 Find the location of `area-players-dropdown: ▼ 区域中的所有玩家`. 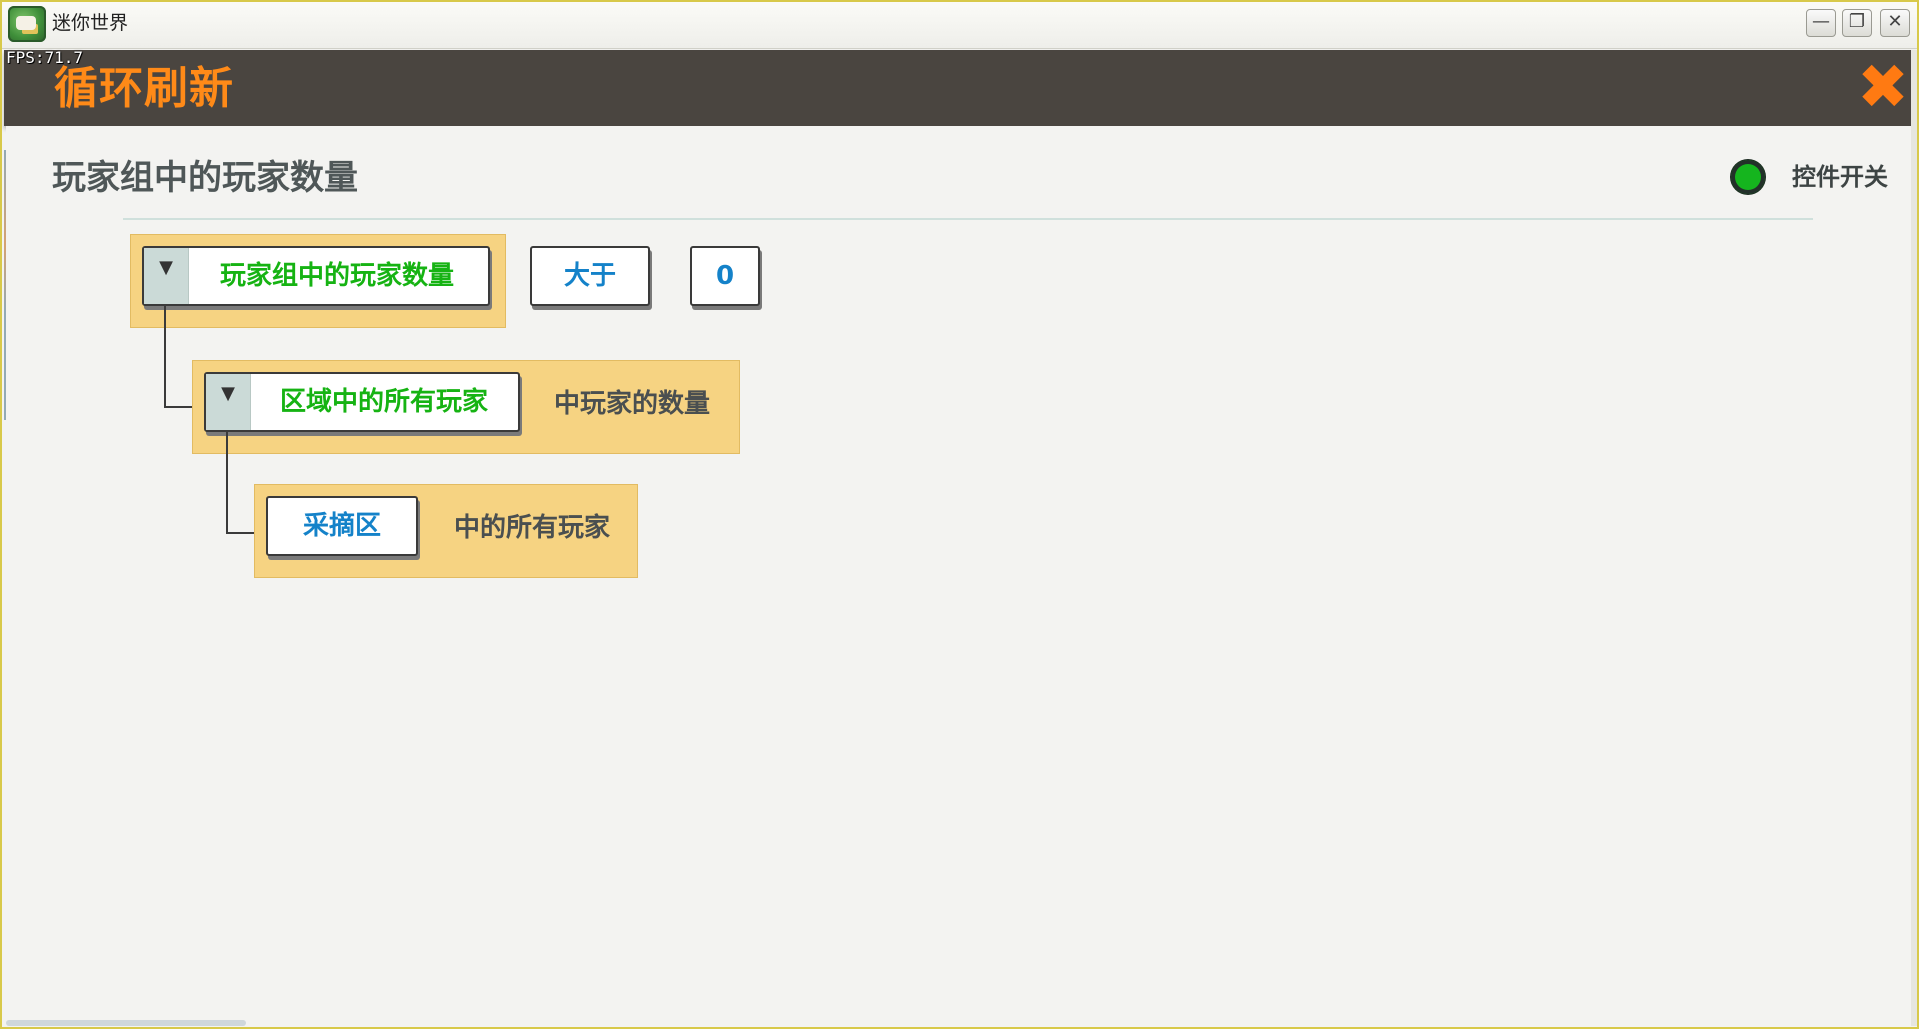

area-players-dropdown: ▼ 区域中的所有玩家 is located at coordinates (362, 402).